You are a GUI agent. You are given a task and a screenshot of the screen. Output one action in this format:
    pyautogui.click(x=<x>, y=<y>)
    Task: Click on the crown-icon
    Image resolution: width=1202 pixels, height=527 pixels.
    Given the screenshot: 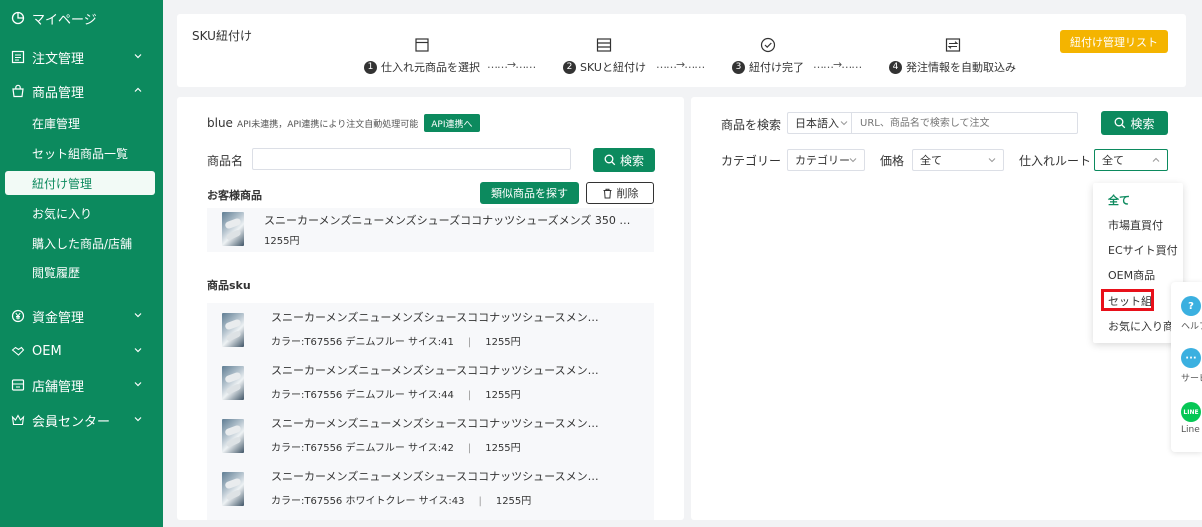 What is the action you would take?
    pyautogui.click(x=18, y=420)
    